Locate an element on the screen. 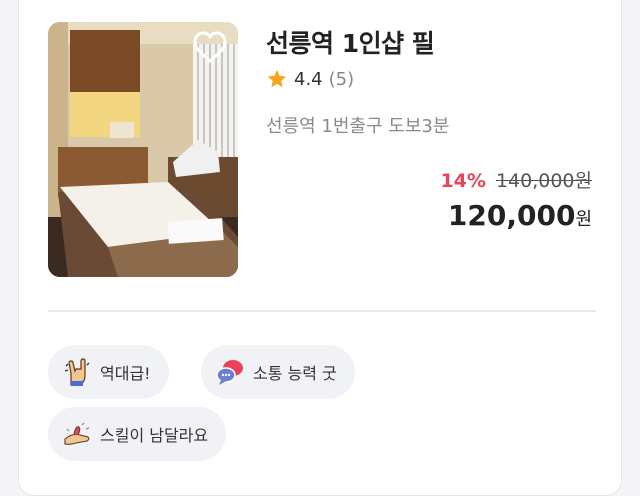  rating-row: 4.4 (5) is located at coordinates (310, 79).